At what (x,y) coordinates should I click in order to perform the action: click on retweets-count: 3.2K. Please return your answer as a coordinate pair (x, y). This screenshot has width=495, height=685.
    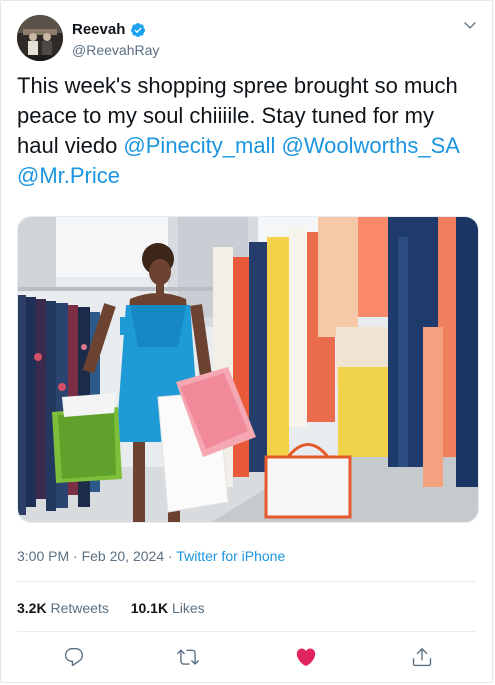
    Looking at the image, I should click on (32, 608).